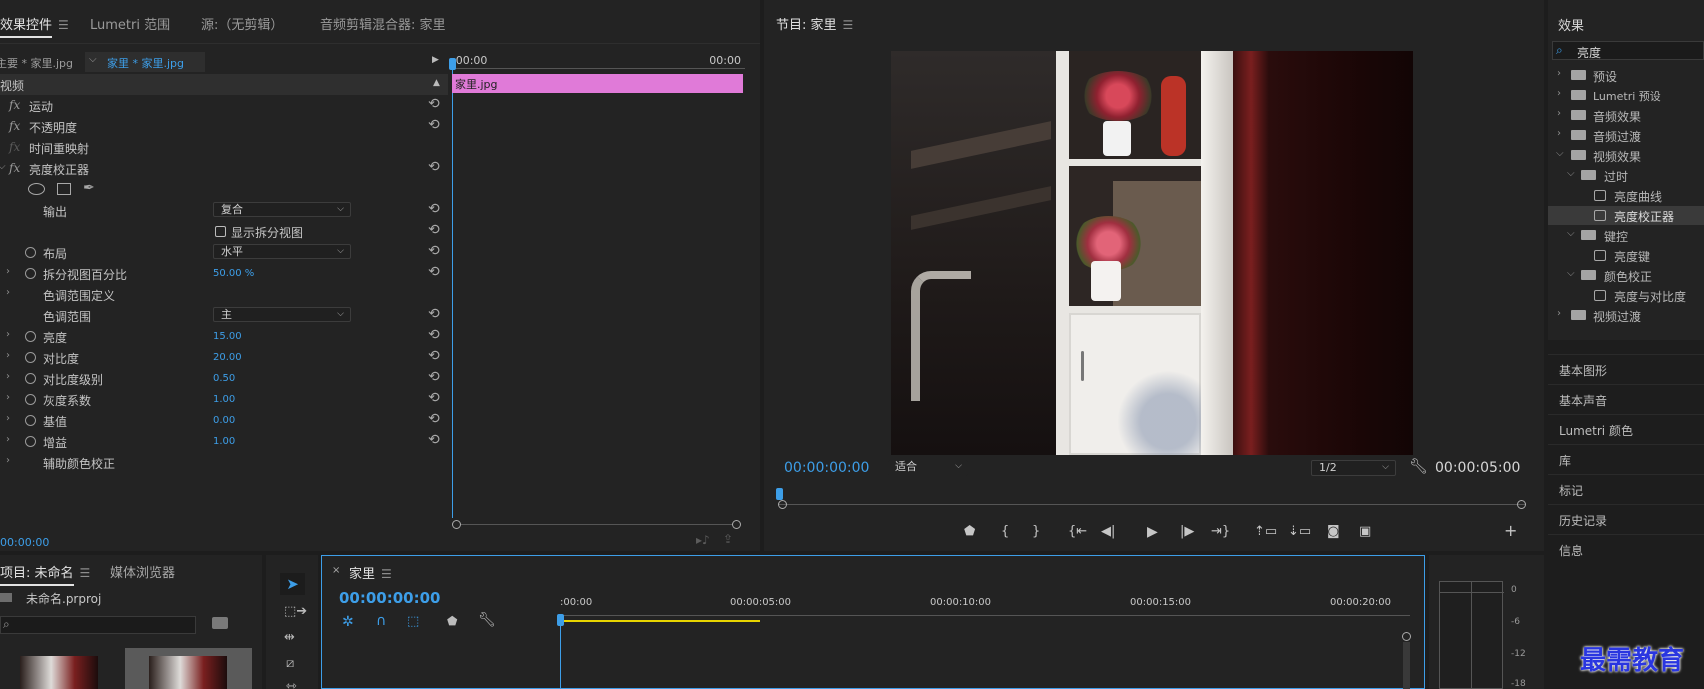  I want to click on tree-item-presets: › 预设, so click(1626, 75).